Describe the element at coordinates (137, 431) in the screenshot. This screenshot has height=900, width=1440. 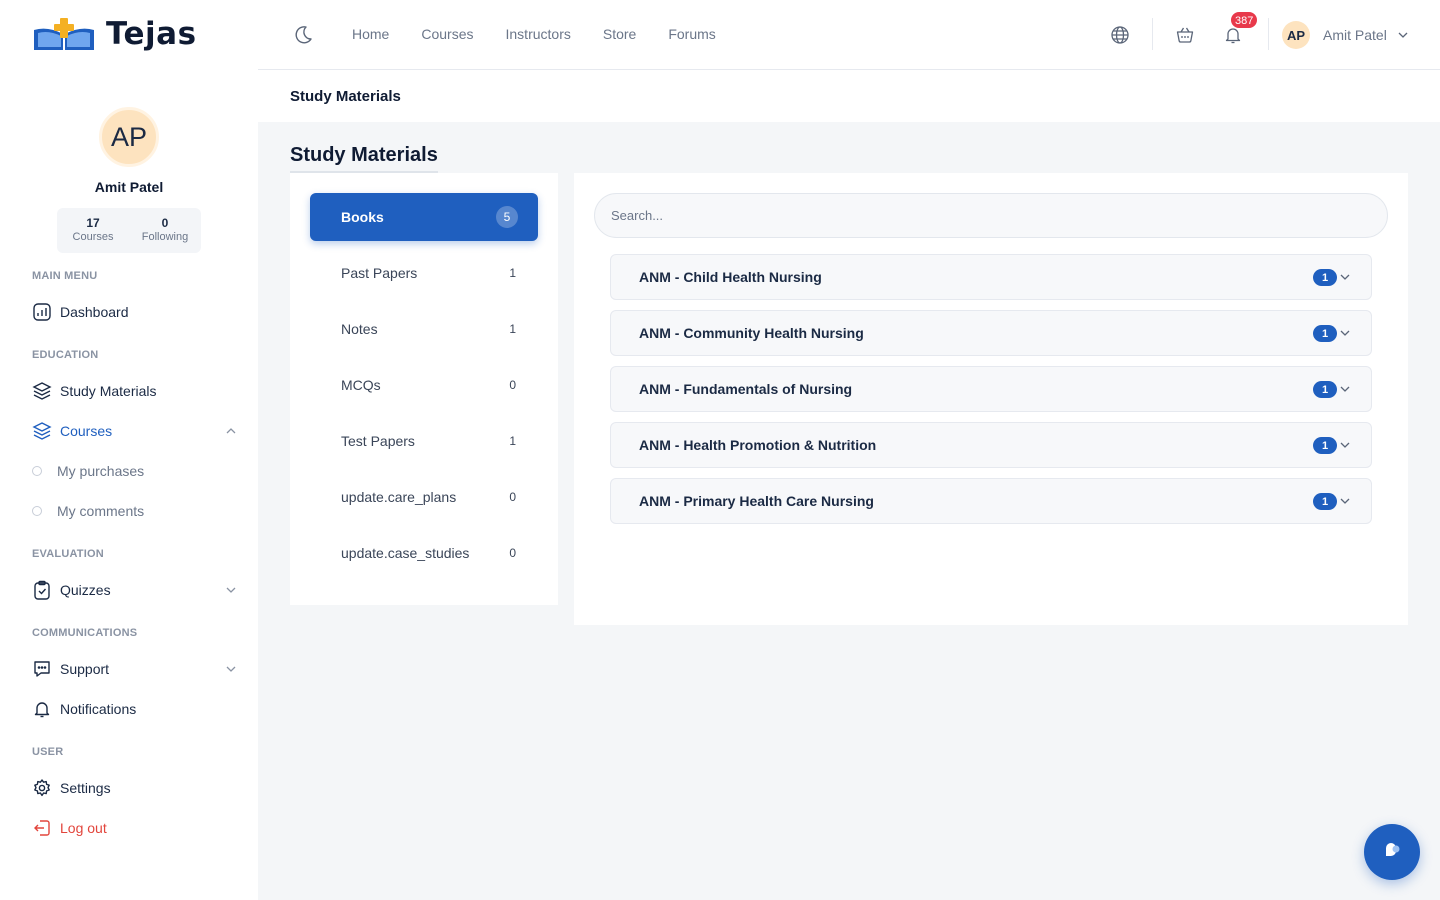
I see `sidebar-item-courses: Courses` at that location.